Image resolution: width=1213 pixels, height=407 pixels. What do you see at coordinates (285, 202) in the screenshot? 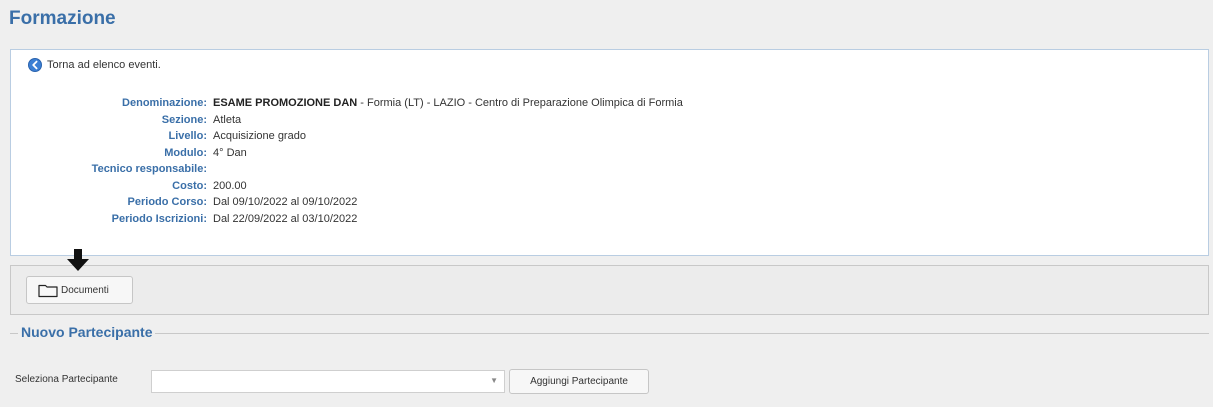
I see `periodo-corso-value: Dal 09/10/2022 al 09/10/2022` at bounding box center [285, 202].